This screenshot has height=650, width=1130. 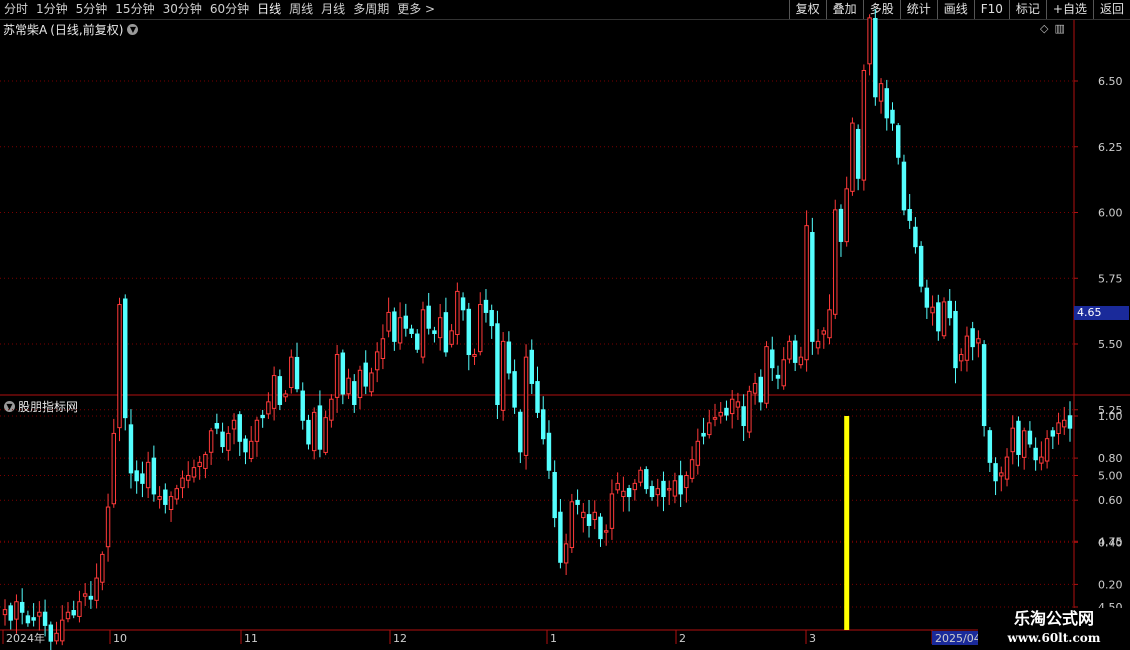 What do you see at coordinates (1110, 584) in the screenshot?
I see `indicator-y-tick-label: 0.20` at bounding box center [1110, 584].